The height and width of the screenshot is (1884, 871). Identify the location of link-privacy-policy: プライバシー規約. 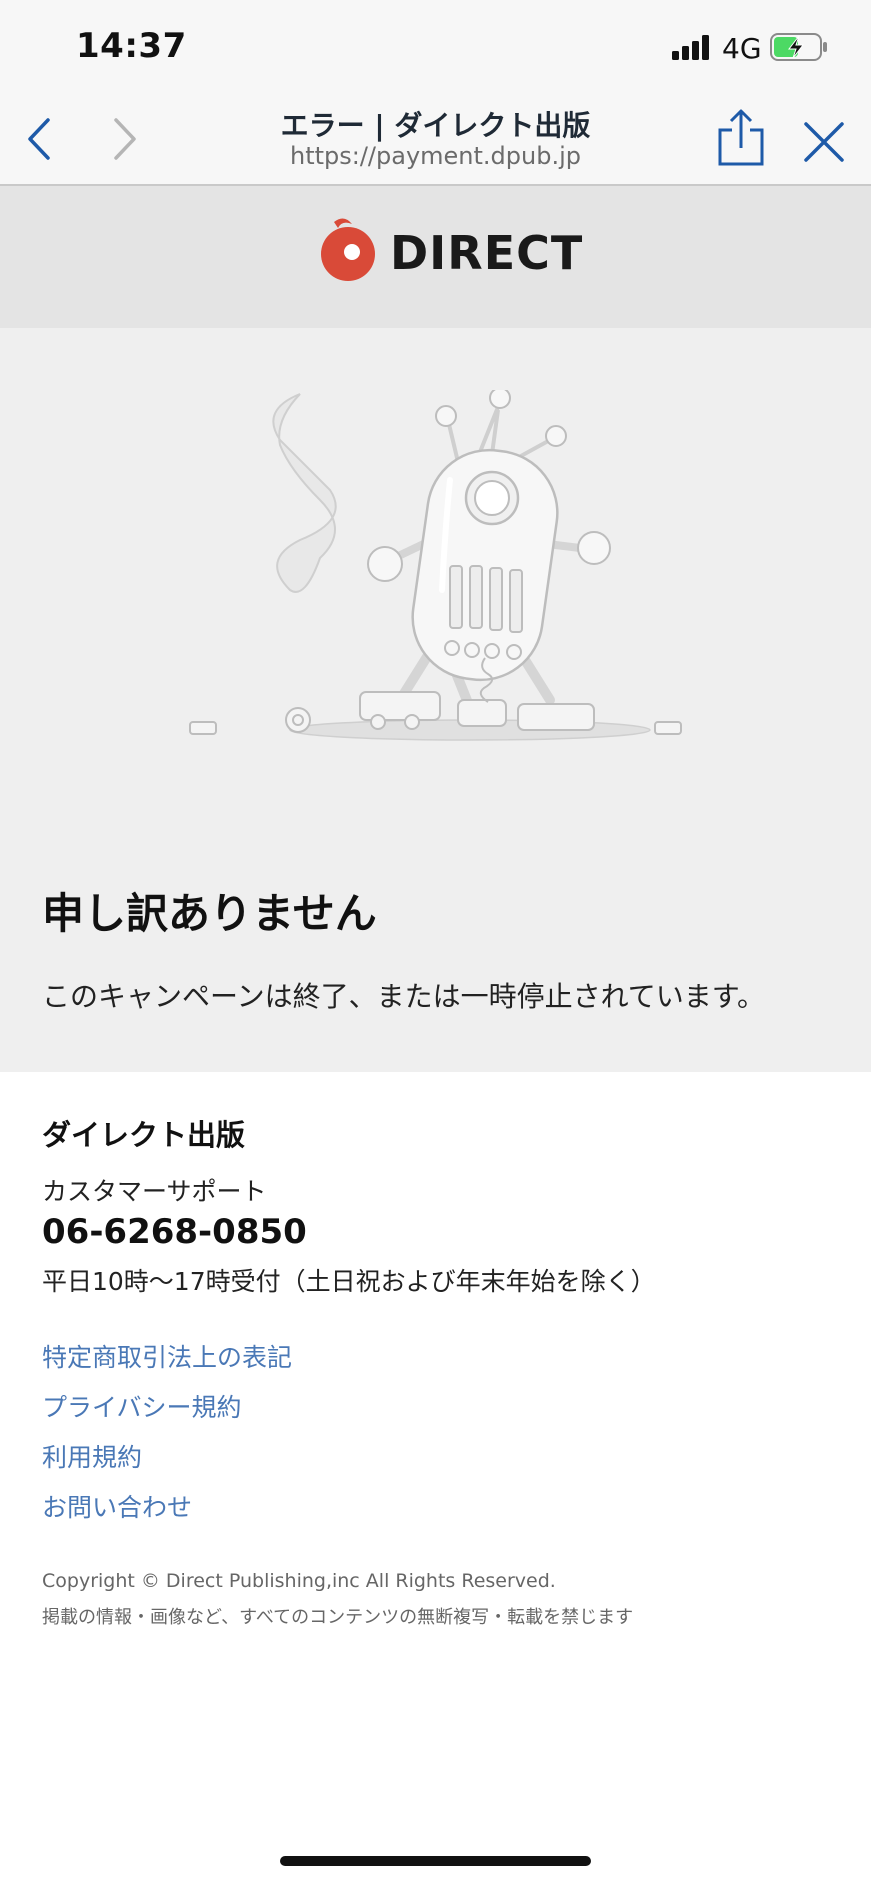
(142, 1406).